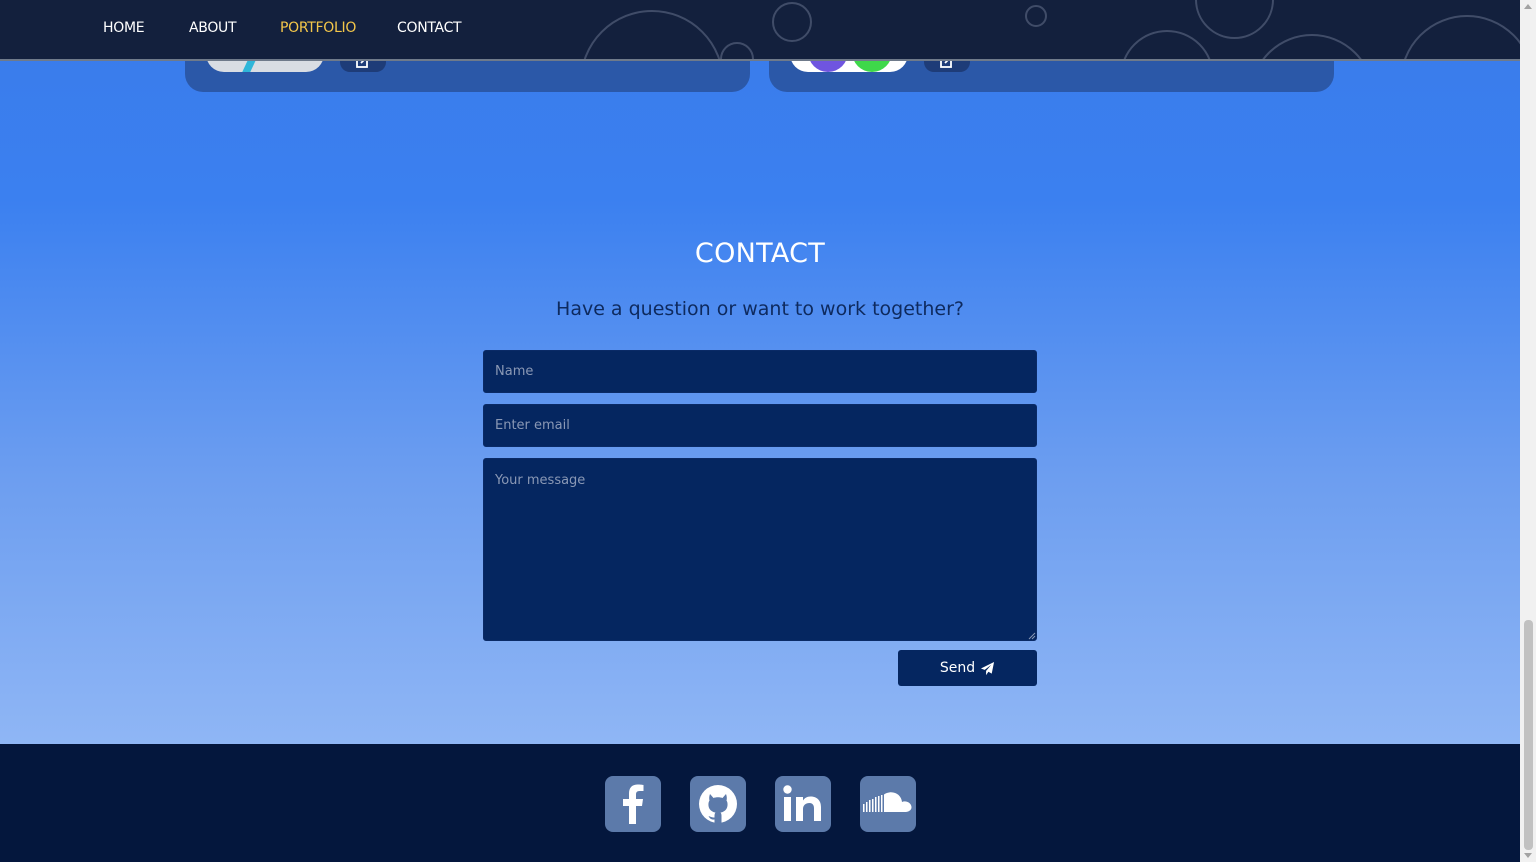 The height and width of the screenshot is (862, 1536). I want to click on linkedin-icon, so click(802, 803).